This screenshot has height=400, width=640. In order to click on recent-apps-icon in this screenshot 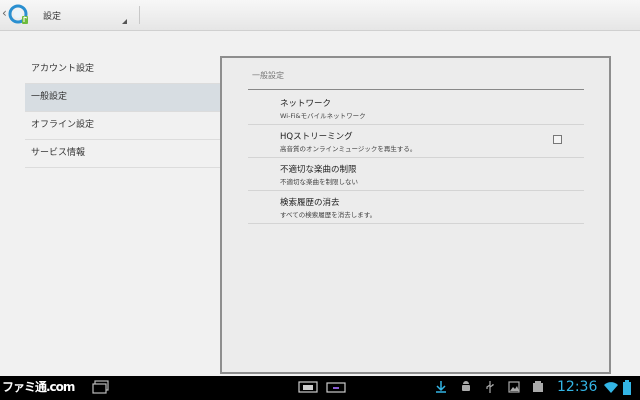, I will do `click(101, 387)`.